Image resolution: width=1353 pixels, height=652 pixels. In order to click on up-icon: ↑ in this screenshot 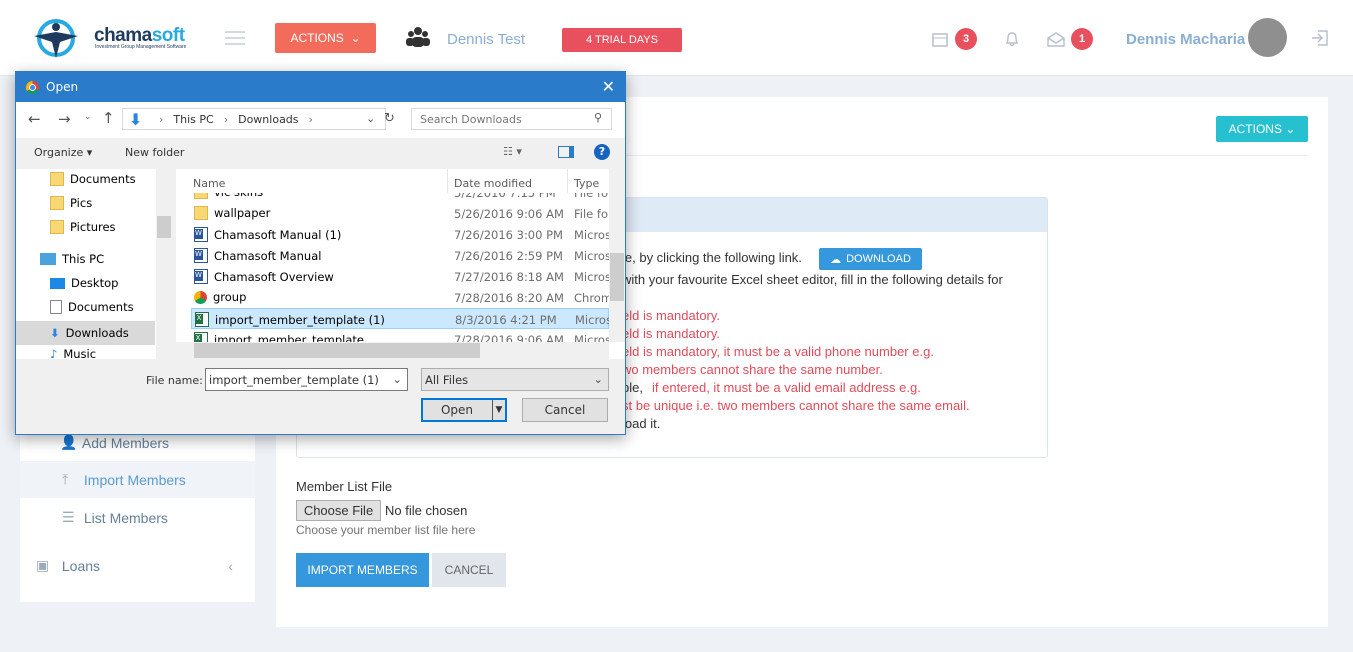, I will do `click(108, 118)`.